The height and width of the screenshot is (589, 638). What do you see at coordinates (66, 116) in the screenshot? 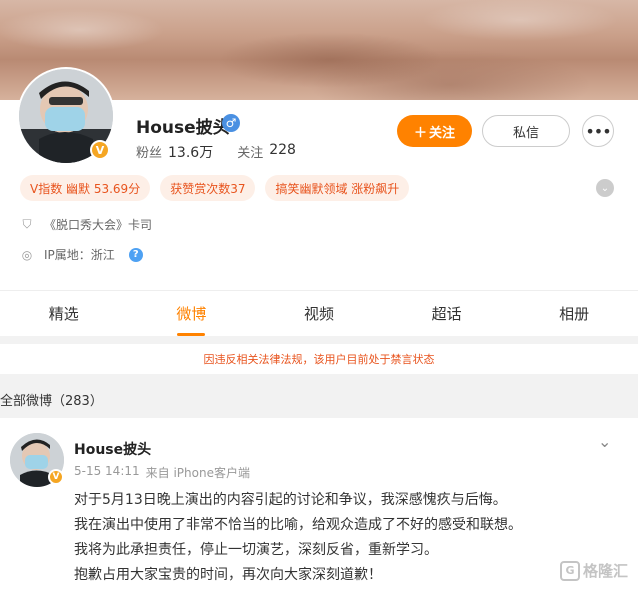
I see `profile-avatar: V` at bounding box center [66, 116].